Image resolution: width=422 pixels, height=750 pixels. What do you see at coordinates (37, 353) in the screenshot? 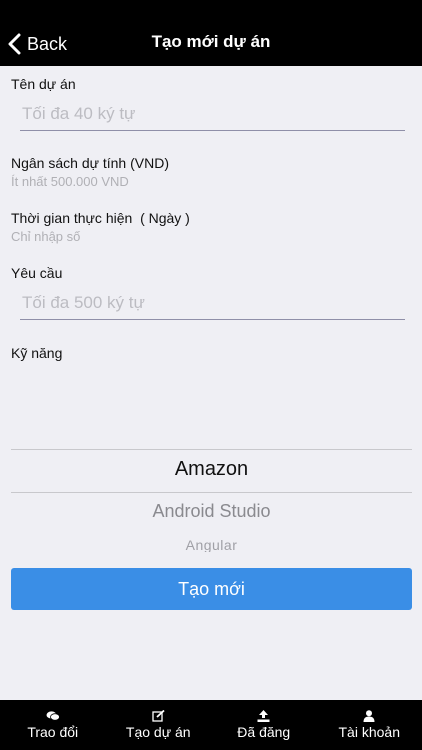
I see `skills-label: Kỹ năng` at bounding box center [37, 353].